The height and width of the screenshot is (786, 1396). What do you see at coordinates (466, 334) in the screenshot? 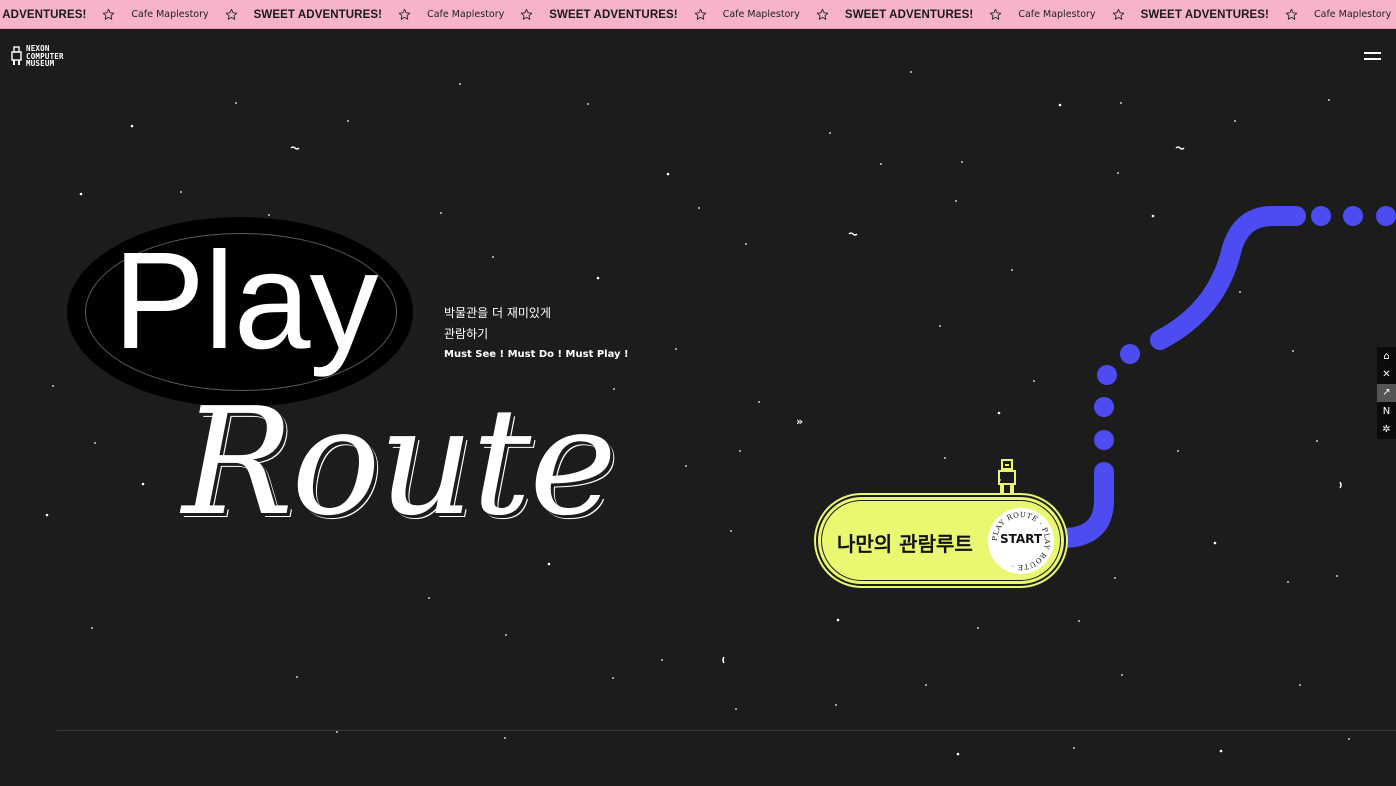
I see `tagline-line-2: 관람하기` at bounding box center [466, 334].